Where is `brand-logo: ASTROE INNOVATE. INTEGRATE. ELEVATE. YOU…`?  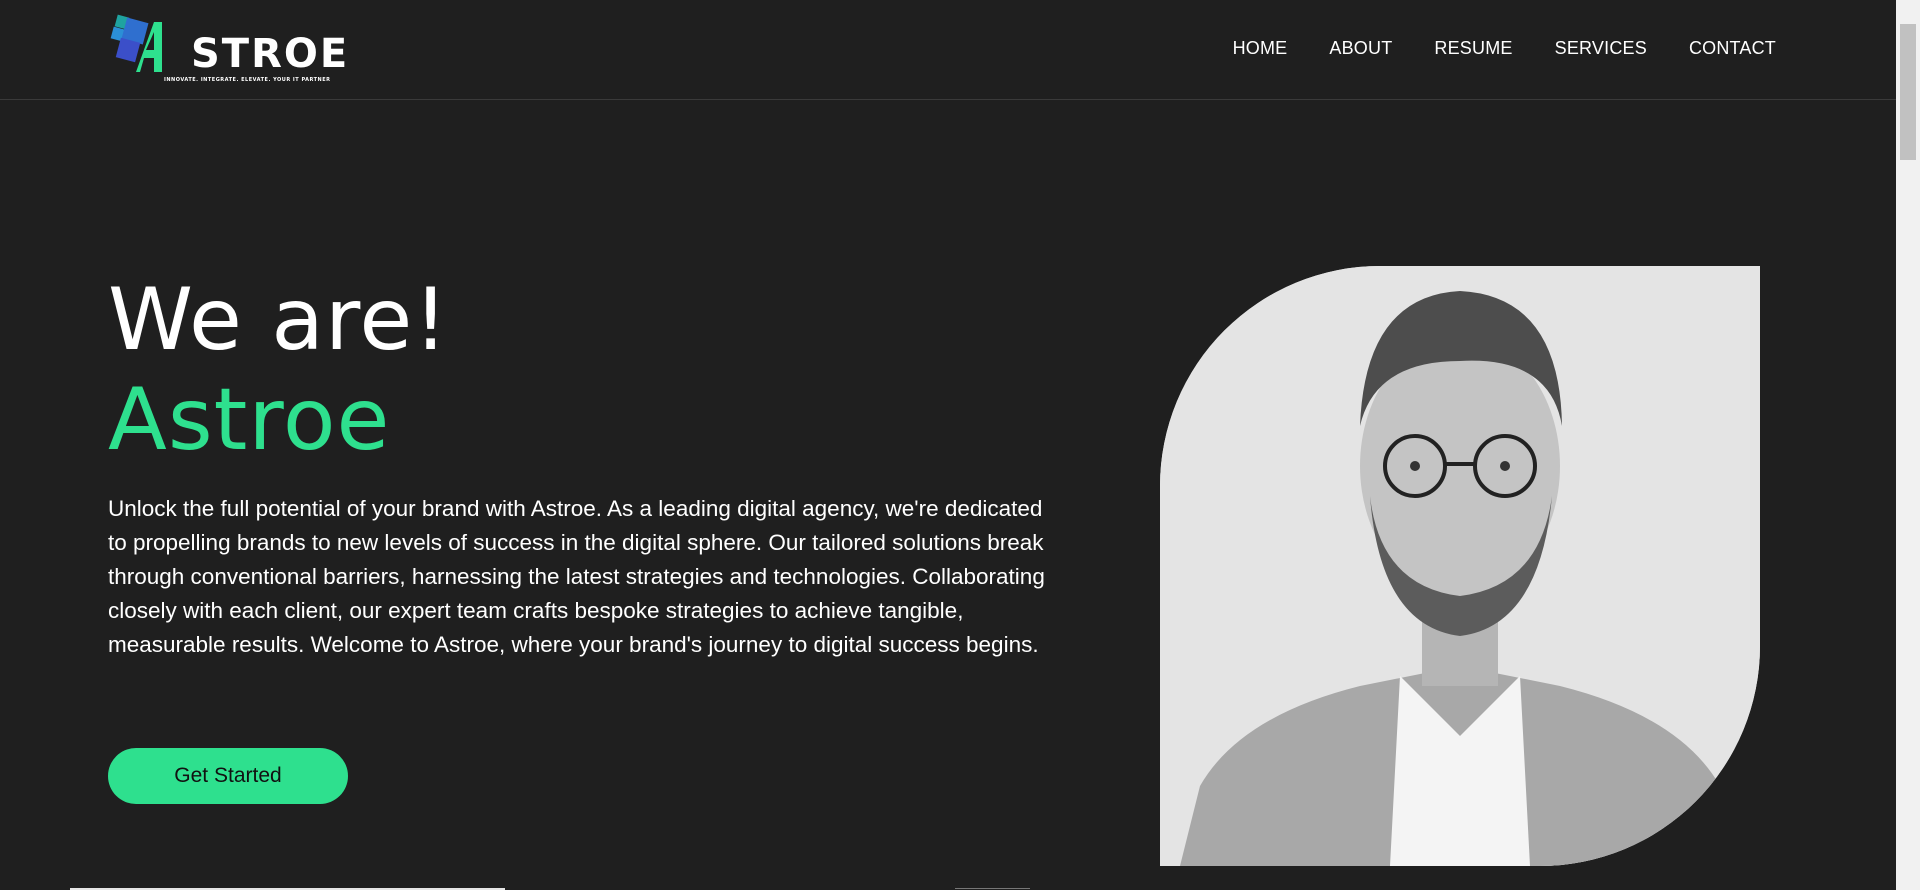 brand-logo: ASTROE INNOVATE. INTEGRATE. ELEVATE. YOU… is located at coordinates (228, 50).